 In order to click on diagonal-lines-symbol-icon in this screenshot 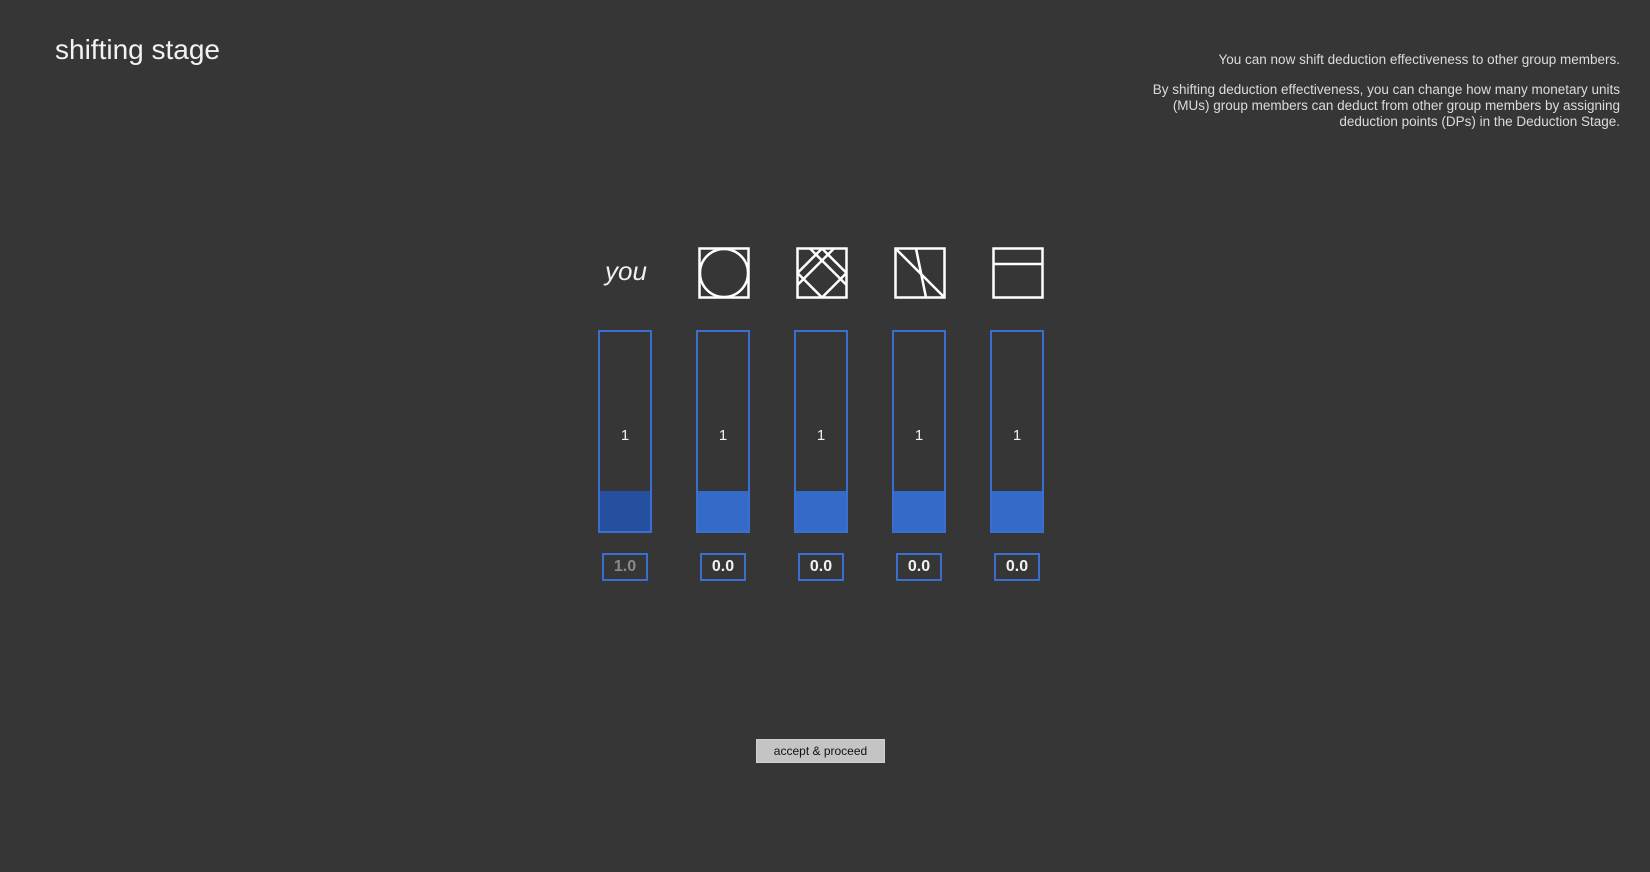, I will do `click(920, 273)`.